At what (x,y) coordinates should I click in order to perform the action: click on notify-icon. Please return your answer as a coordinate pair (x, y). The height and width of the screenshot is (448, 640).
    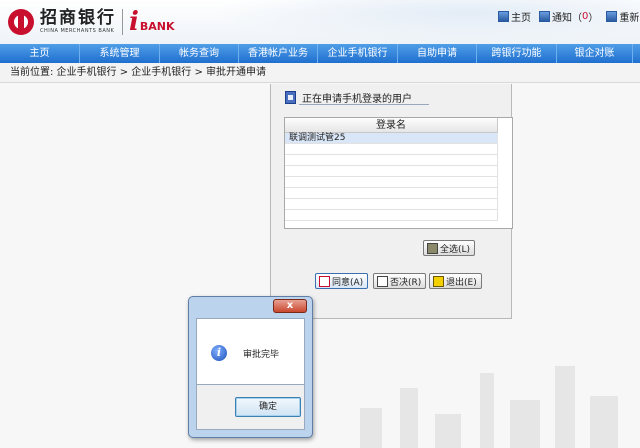
    Looking at the image, I should click on (544, 16).